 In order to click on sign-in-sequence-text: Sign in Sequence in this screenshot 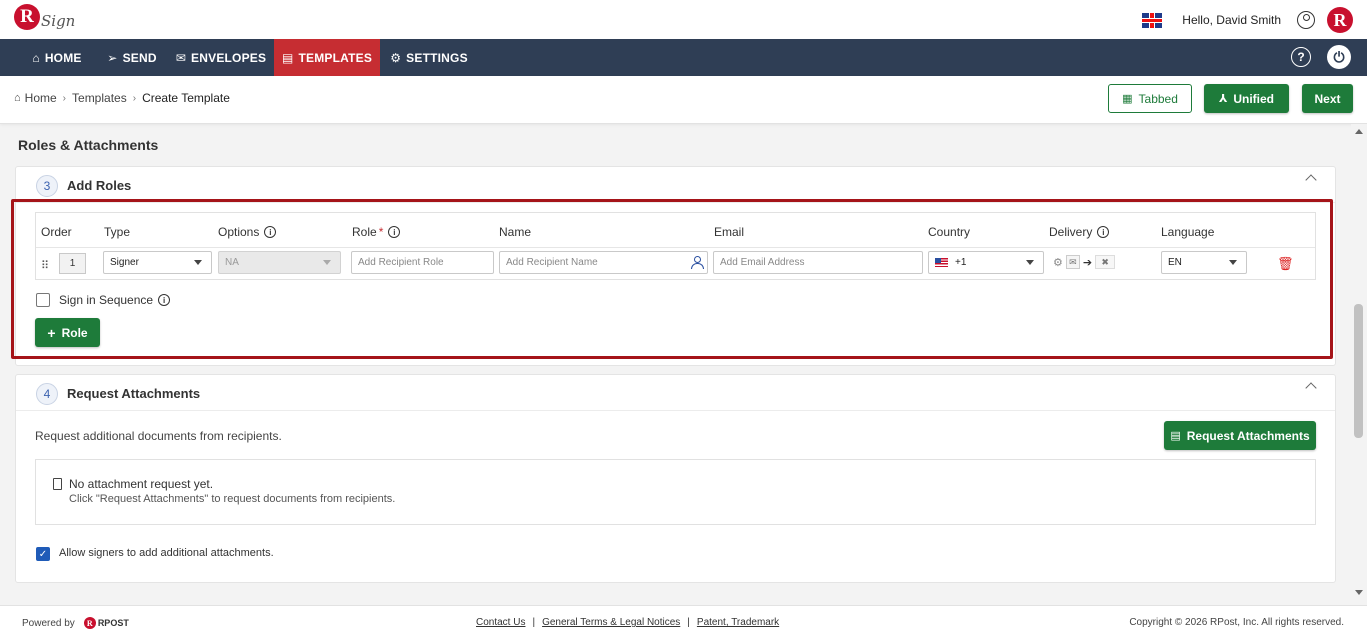, I will do `click(106, 300)`.